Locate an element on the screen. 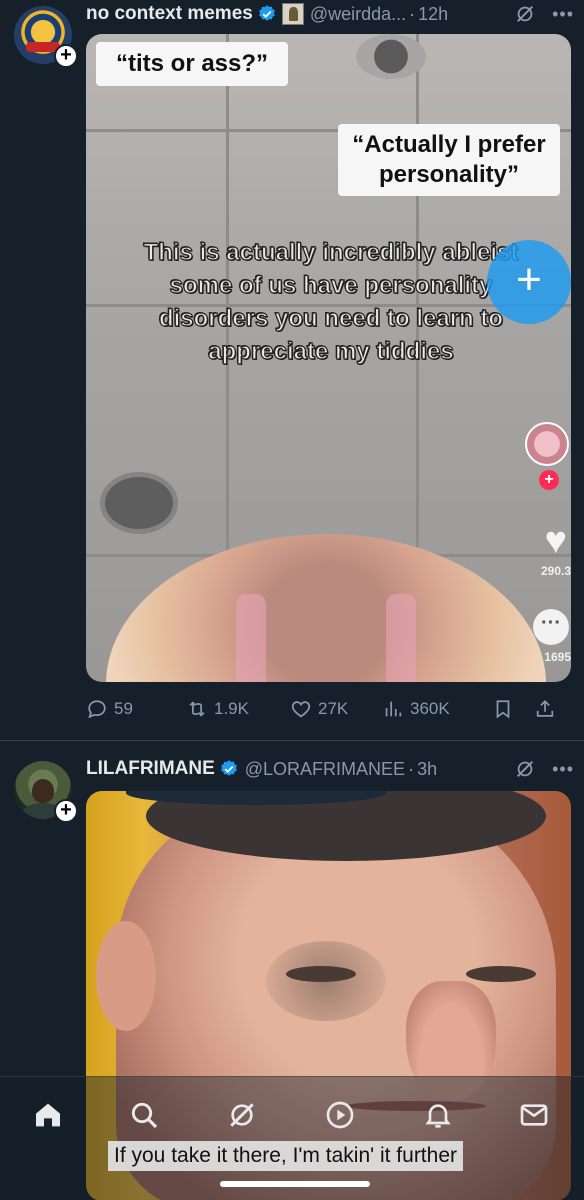 The height and width of the screenshot is (1200, 584). ear-image is located at coordinates (126, 976).